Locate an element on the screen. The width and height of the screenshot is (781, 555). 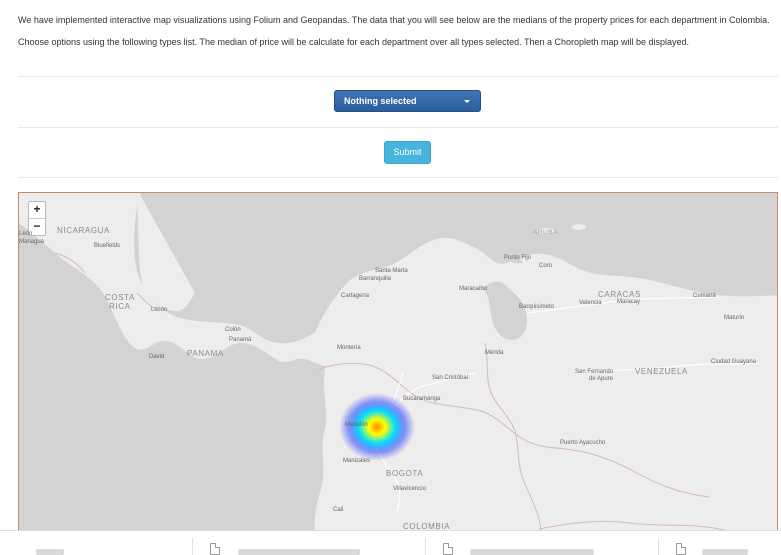
map-label-ciudad-guayana: Ciudad Guayana is located at coordinates (734, 362).